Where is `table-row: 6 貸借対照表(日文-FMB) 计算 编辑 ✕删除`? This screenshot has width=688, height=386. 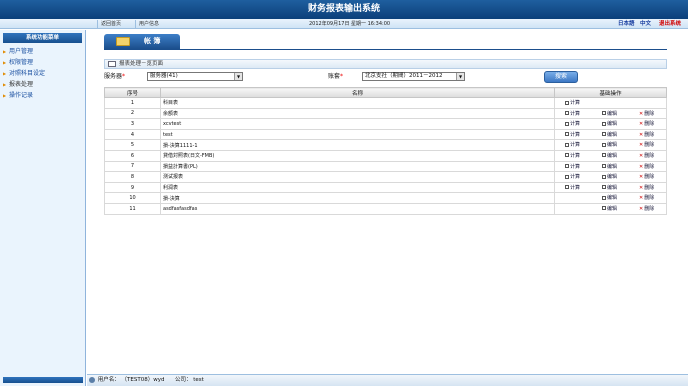
table-row: 6 貸借対照表(日文-FMB) 计算 编辑 ✕删除 is located at coordinates (385, 155).